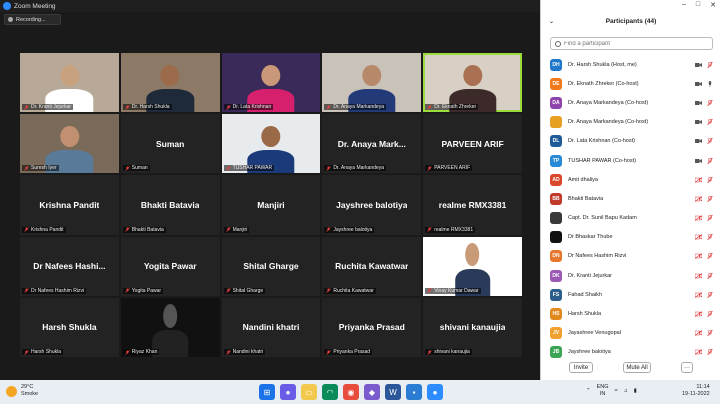 This screenshot has height=404, width=720. Describe the element at coordinates (631, 21) in the screenshot. I see `participants-title: Participants (44)` at that location.